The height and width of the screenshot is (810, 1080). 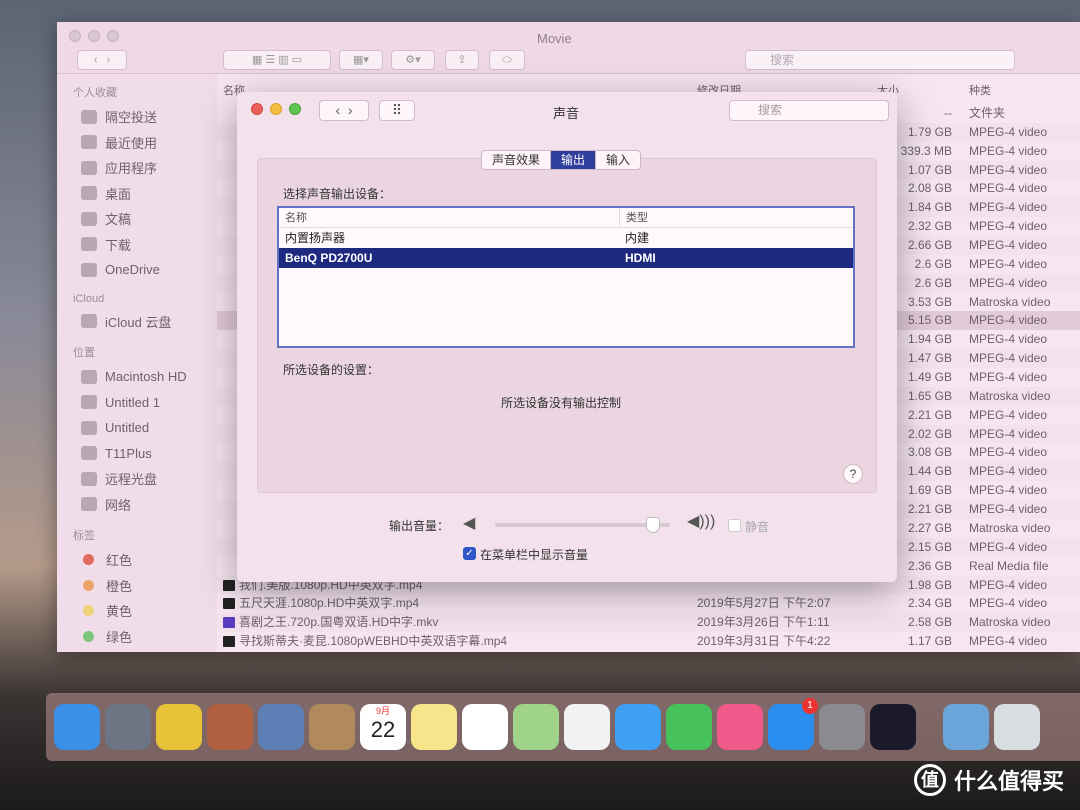 What do you see at coordinates (137, 377) in the screenshot?
I see `sidebar-item: Macintosh HD` at bounding box center [137, 377].